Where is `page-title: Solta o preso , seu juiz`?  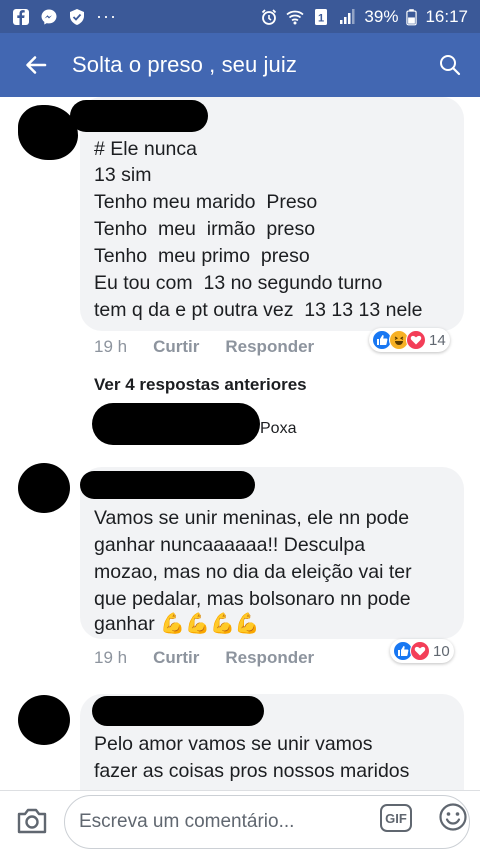 page-title: Solta o preso , seu juiz is located at coordinates (184, 64).